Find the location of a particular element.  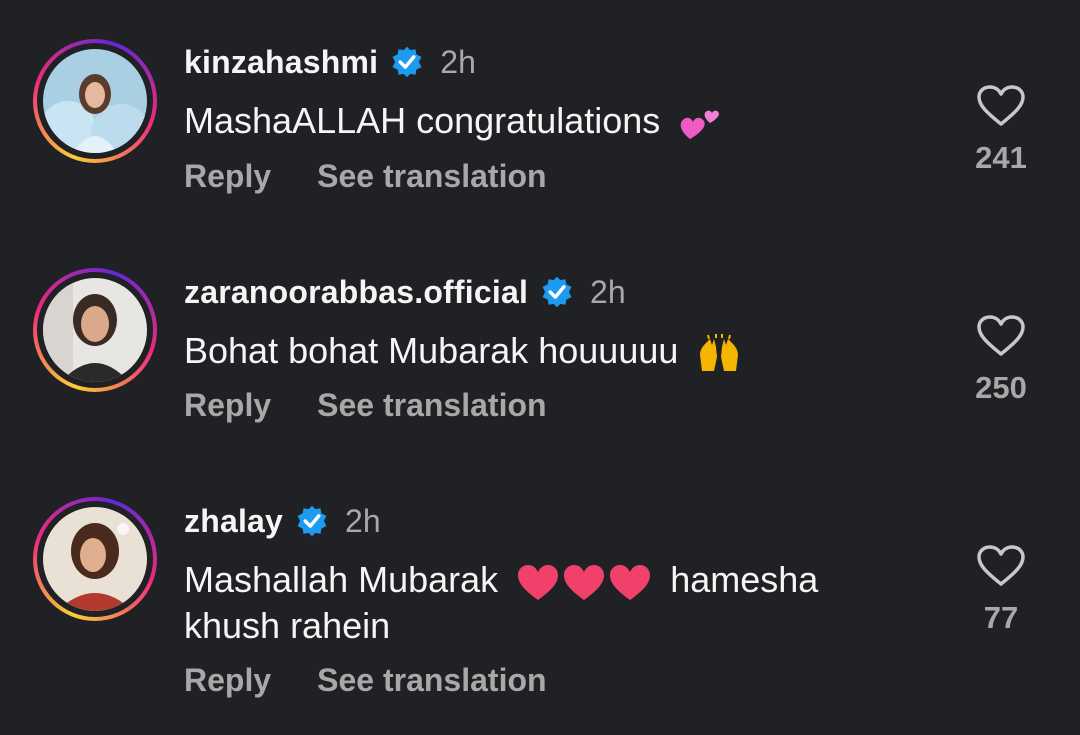

red-hearts-emoji is located at coordinates (584, 583).